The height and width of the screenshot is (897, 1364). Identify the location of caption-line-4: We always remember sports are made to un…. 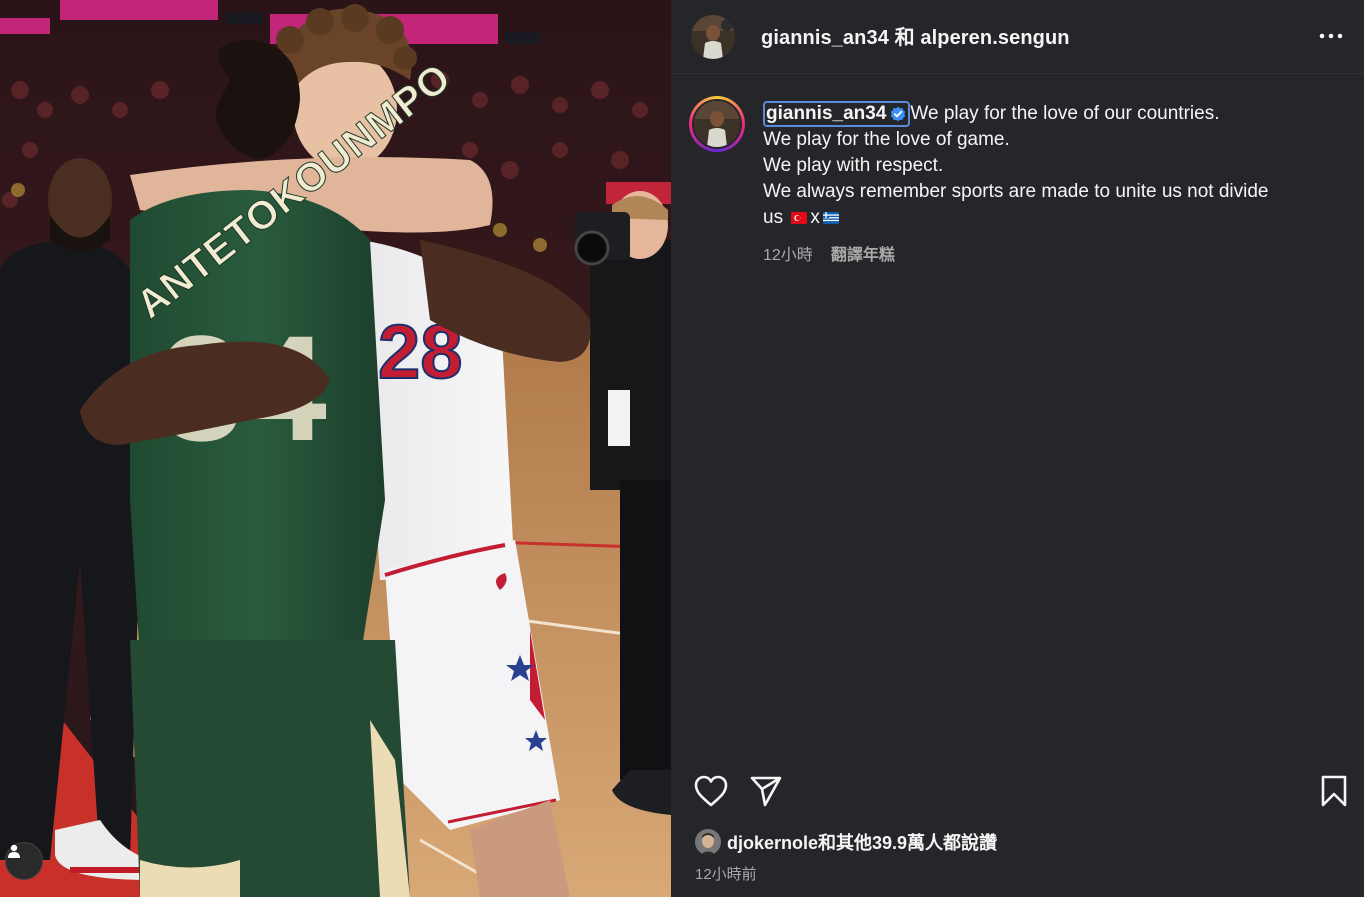
(1016, 191).